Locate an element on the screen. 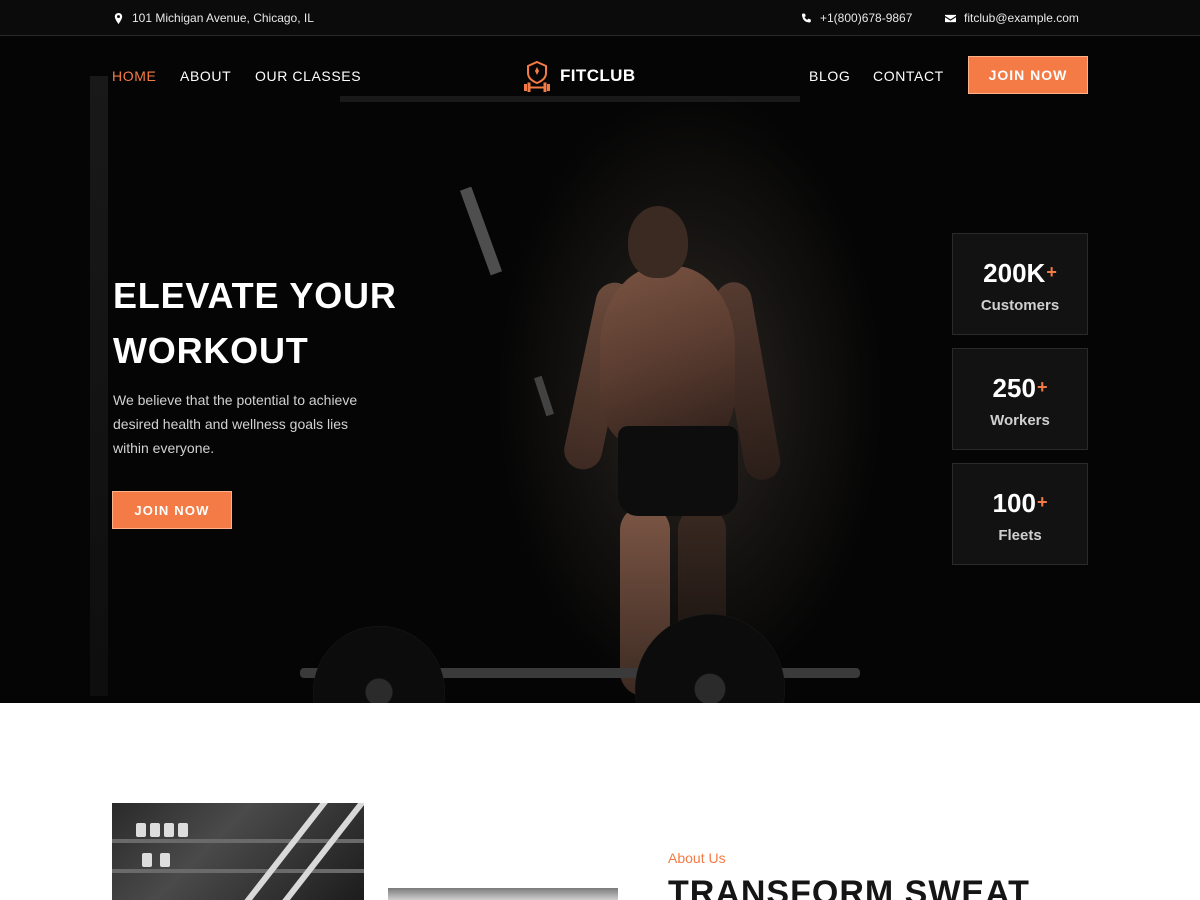 Image resolution: width=1200 pixels, height=900 pixels. brand-name: FITCLUB is located at coordinates (598, 75).